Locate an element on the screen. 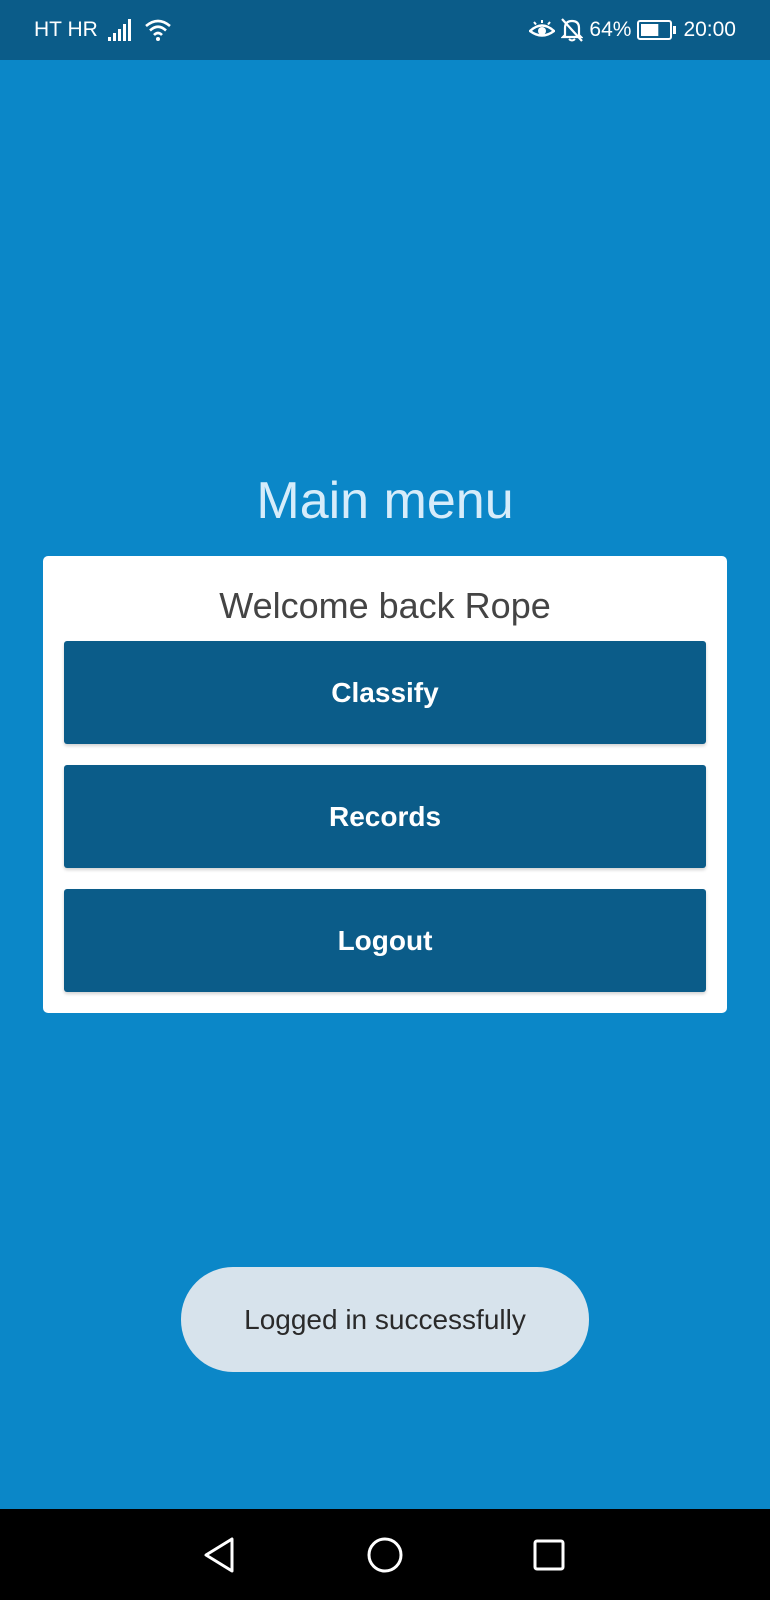 This screenshot has height=1600, width=770. battery-percent: 64% is located at coordinates (610, 29).